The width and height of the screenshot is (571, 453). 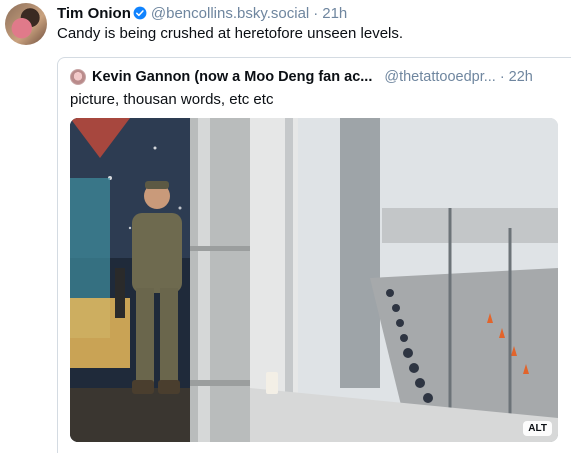 What do you see at coordinates (78, 77) in the screenshot?
I see `quoted-author-avatar` at bounding box center [78, 77].